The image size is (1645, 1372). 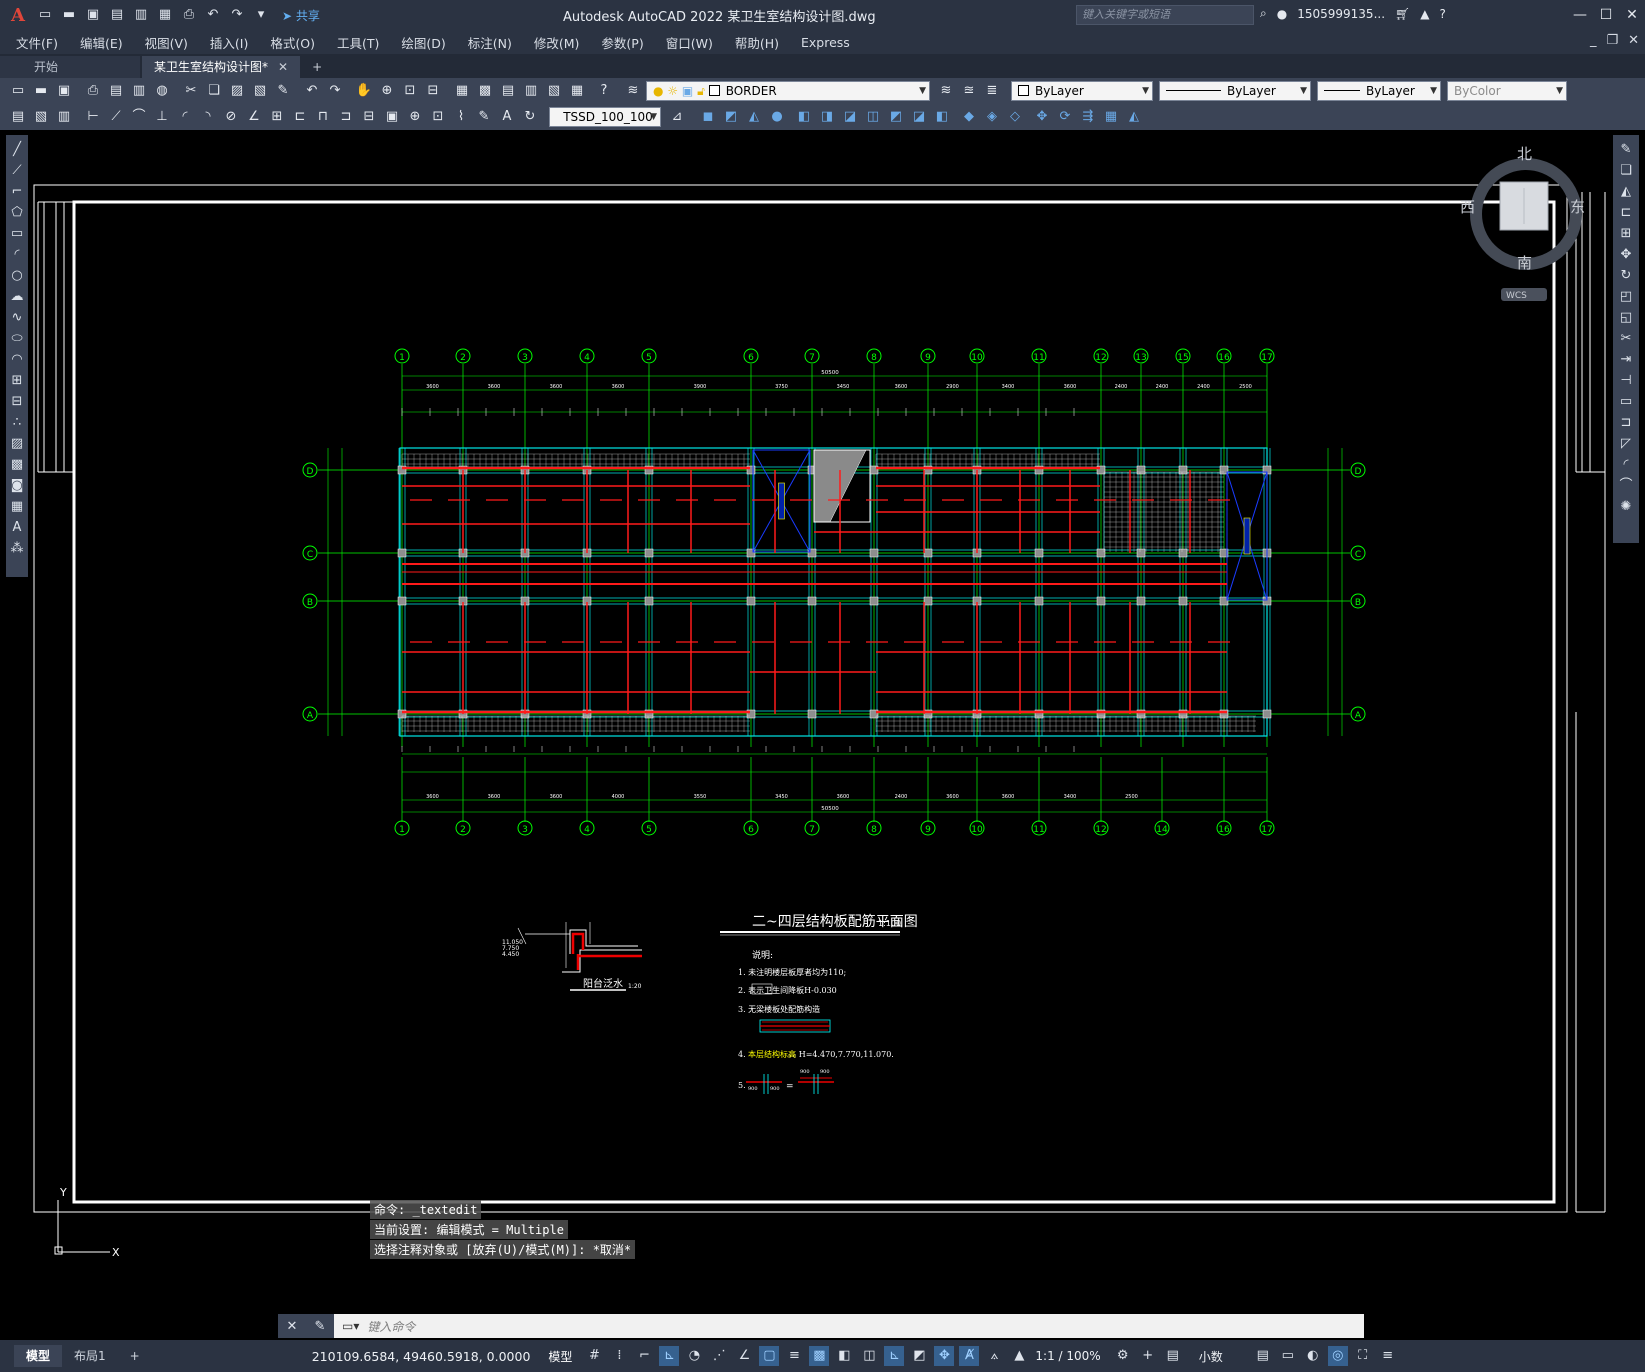 What do you see at coordinates (788, 91) in the screenshot?
I see `layer-dropdown: ● ☼ ▣ 🔓︎ BORDER ▼` at bounding box center [788, 91].